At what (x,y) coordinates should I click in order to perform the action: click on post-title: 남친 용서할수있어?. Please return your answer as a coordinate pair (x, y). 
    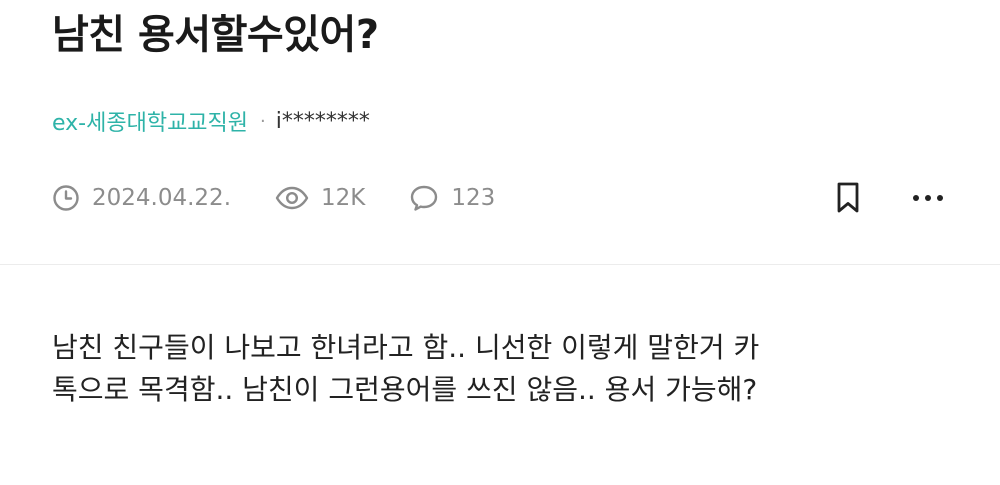
    Looking at the image, I should click on (215, 35).